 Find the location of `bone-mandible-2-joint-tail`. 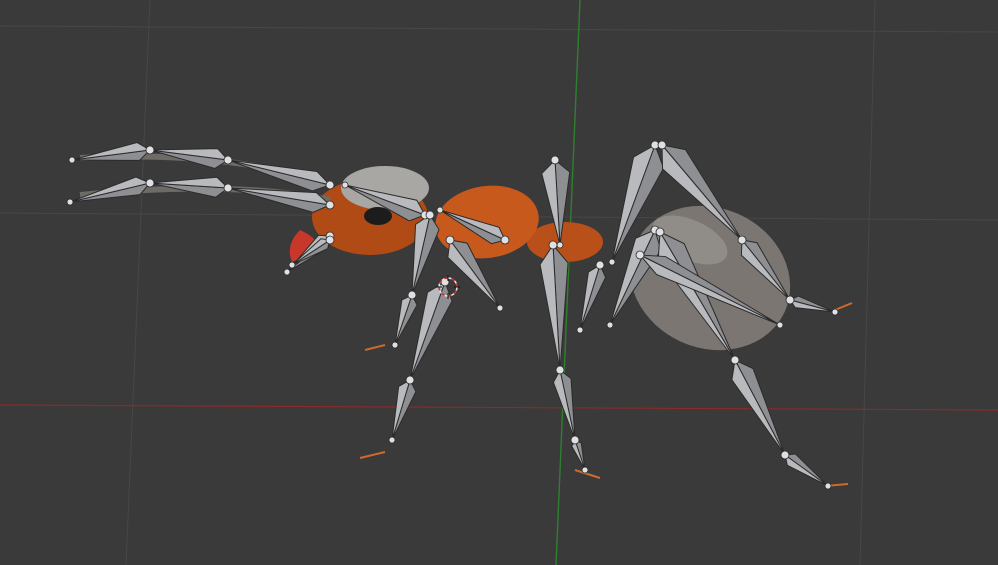

bone-mandible-2-joint-tail is located at coordinates (292, 265).